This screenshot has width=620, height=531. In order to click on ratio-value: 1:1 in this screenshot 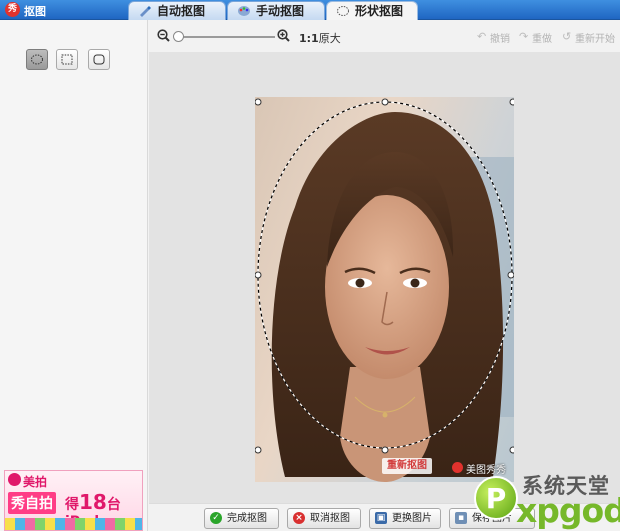, I will do `click(309, 38)`.